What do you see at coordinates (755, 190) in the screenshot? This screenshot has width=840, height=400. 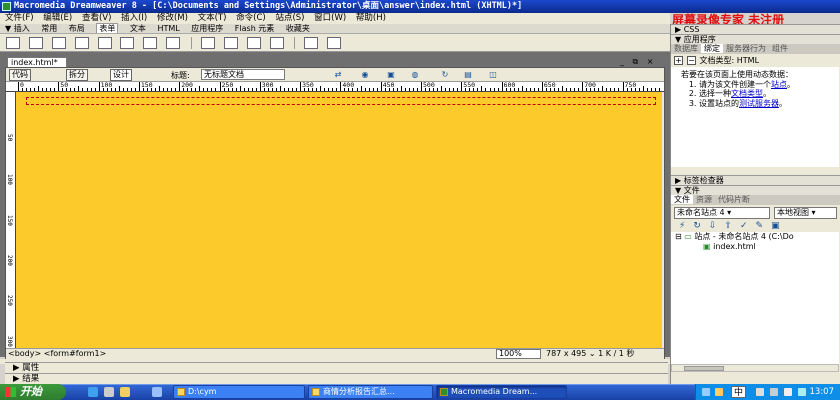 I see `files-panel-header: ▼ 文件` at bounding box center [755, 190].